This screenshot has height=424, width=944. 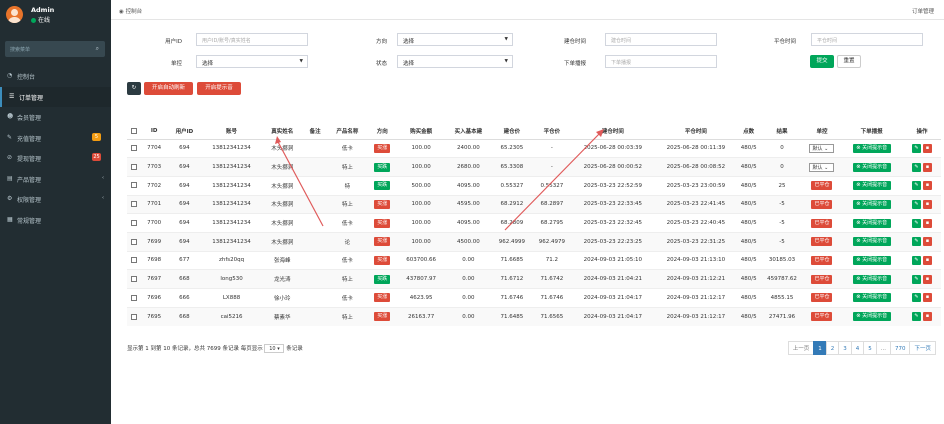 What do you see at coordinates (511, 185) in the screenshot?
I see `table-cell: 0.55327` at bounding box center [511, 185].